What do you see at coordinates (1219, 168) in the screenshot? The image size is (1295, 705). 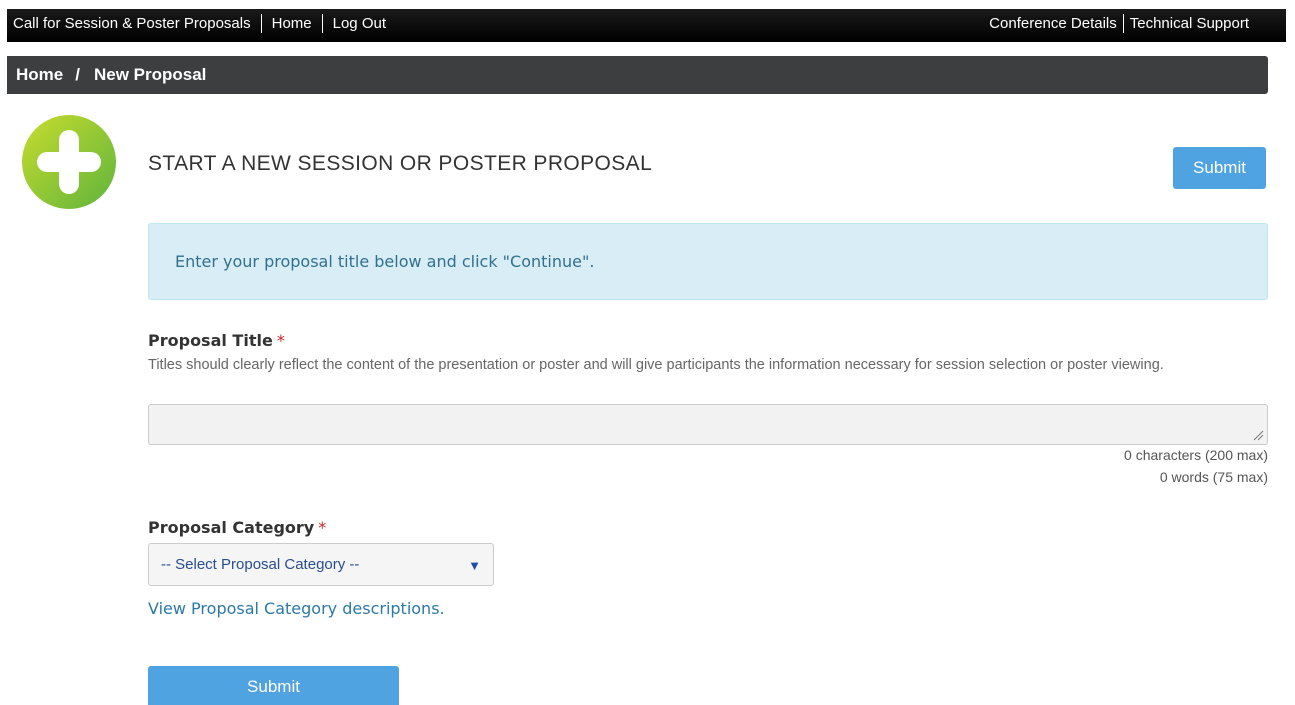 I see `submit-button-top: Submit` at bounding box center [1219, 168].